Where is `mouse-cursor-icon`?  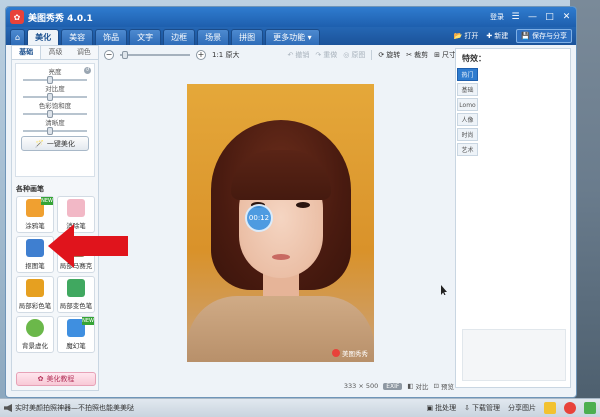 mouse-cursor-icon is located at coordinates (444, 290).